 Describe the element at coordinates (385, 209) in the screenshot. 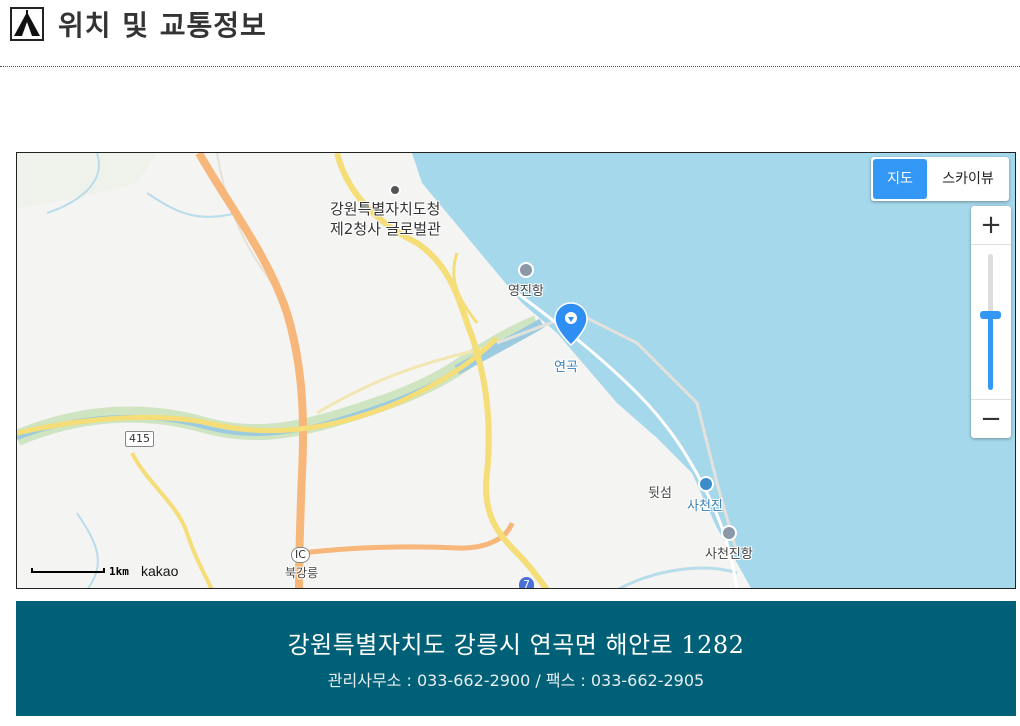

I see `map-label-gov-office-1: 강원특별자치도청` at that location.